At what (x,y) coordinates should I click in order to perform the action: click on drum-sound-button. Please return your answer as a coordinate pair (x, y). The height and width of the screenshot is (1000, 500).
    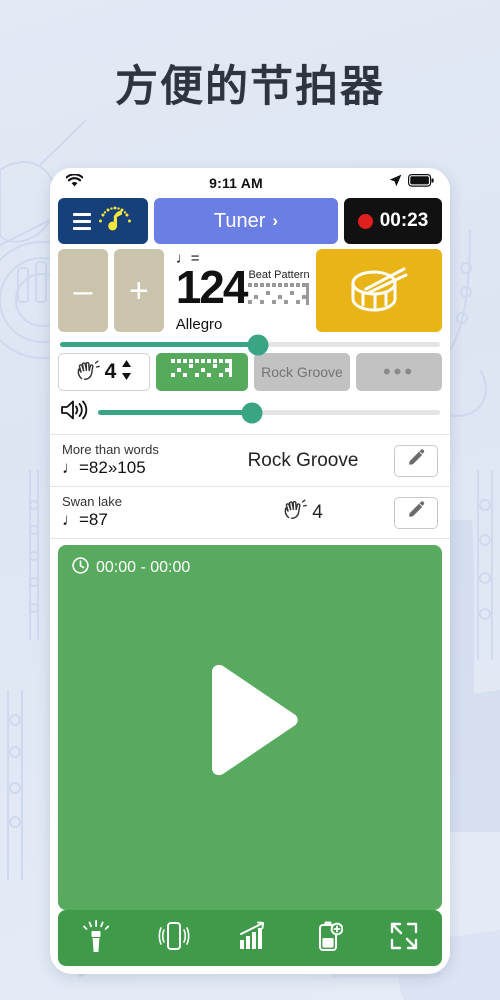
    Looking at the image, I should click on (379, 290).